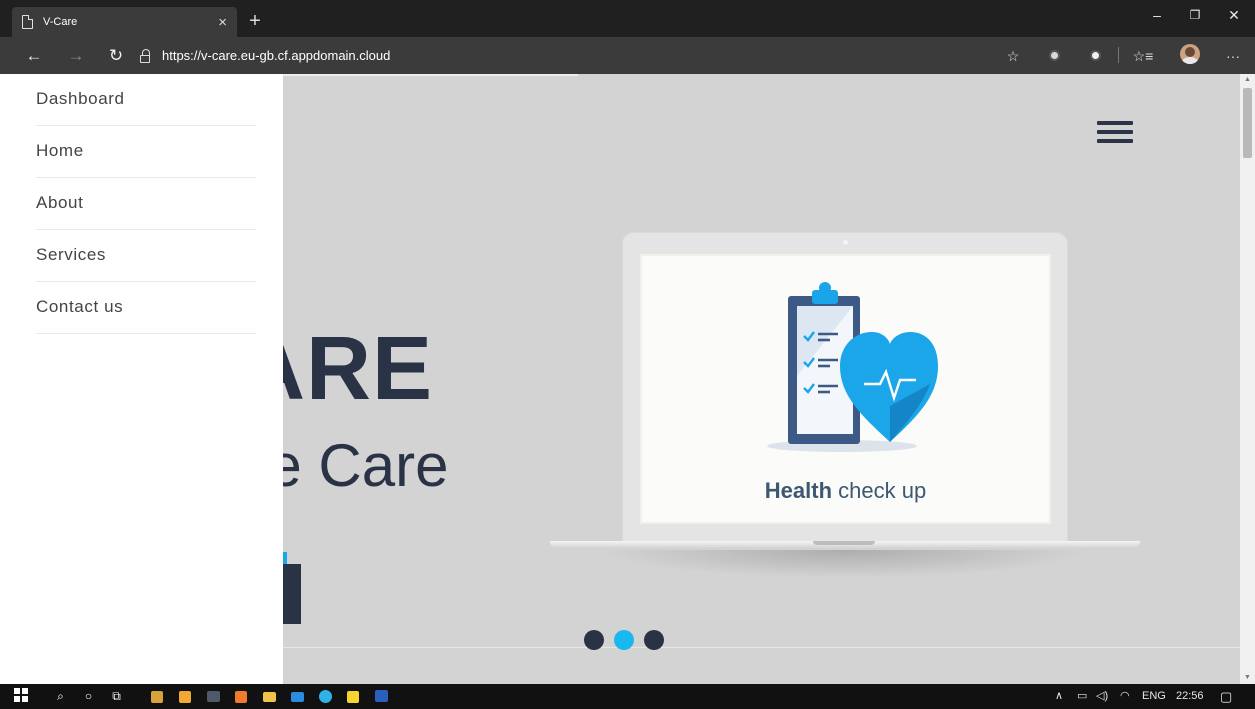 The image size is (1255, 709). I want to click on url-text: https://v-care.eu-gb.cf.appdomain.cloud, so click(276, 55).